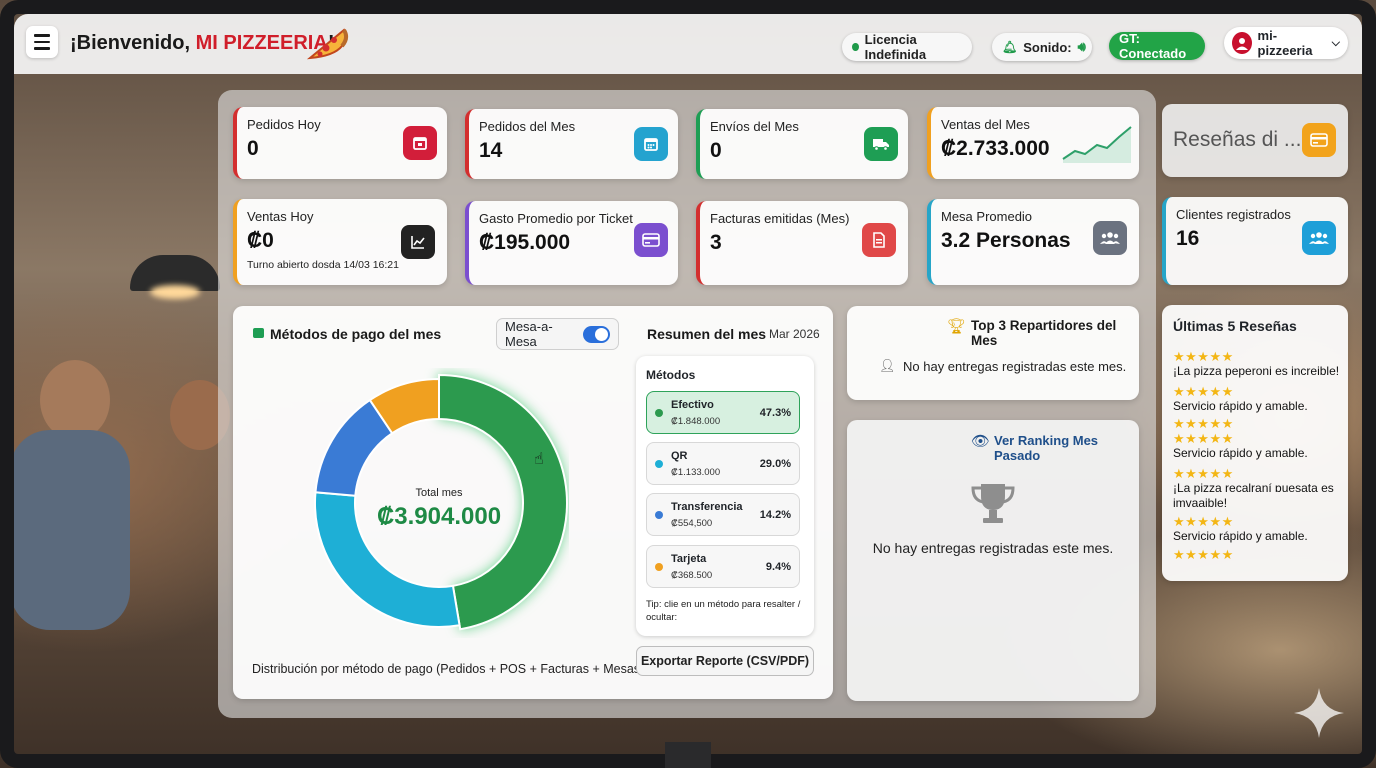  I want to click on export-label: Exportar Reporte (CSV/PDF), so click(725, 661).